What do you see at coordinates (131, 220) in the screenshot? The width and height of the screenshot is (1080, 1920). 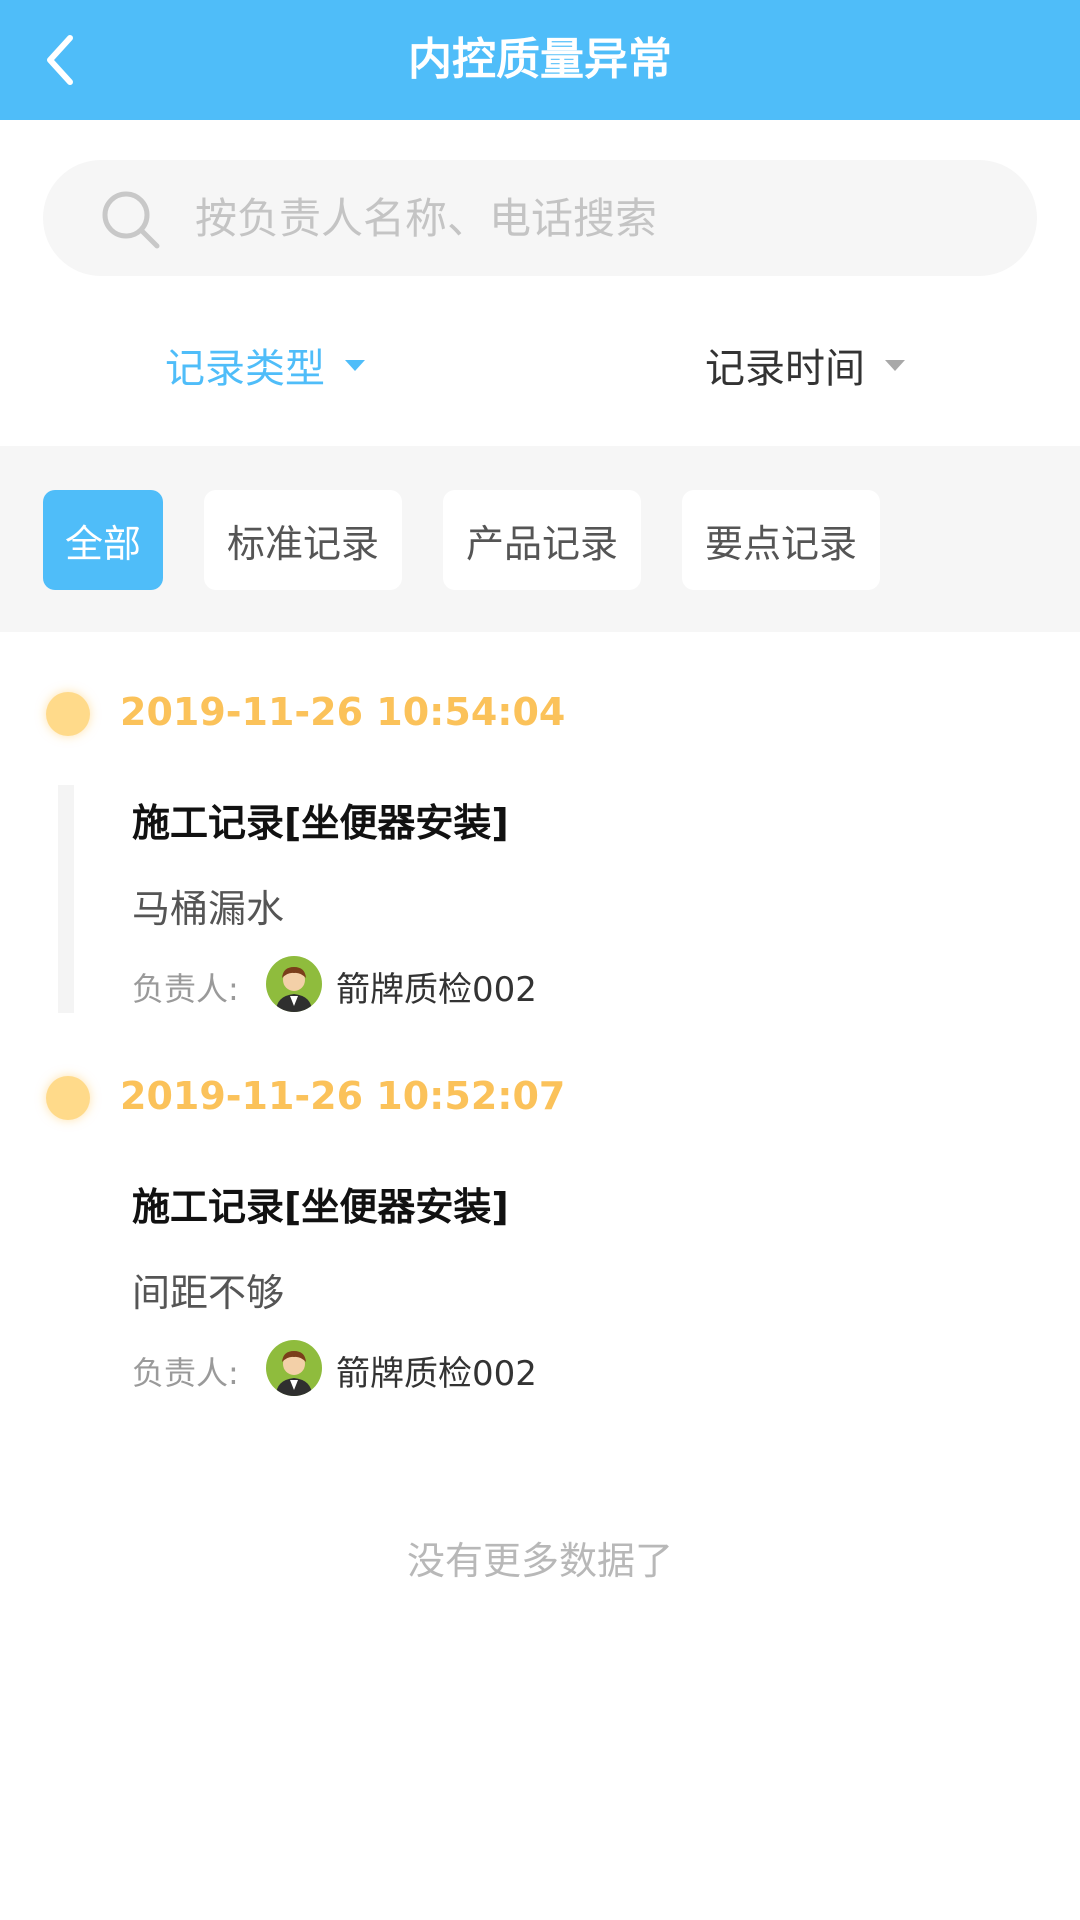 I see `search-icon` at bounding box center [131, 220].